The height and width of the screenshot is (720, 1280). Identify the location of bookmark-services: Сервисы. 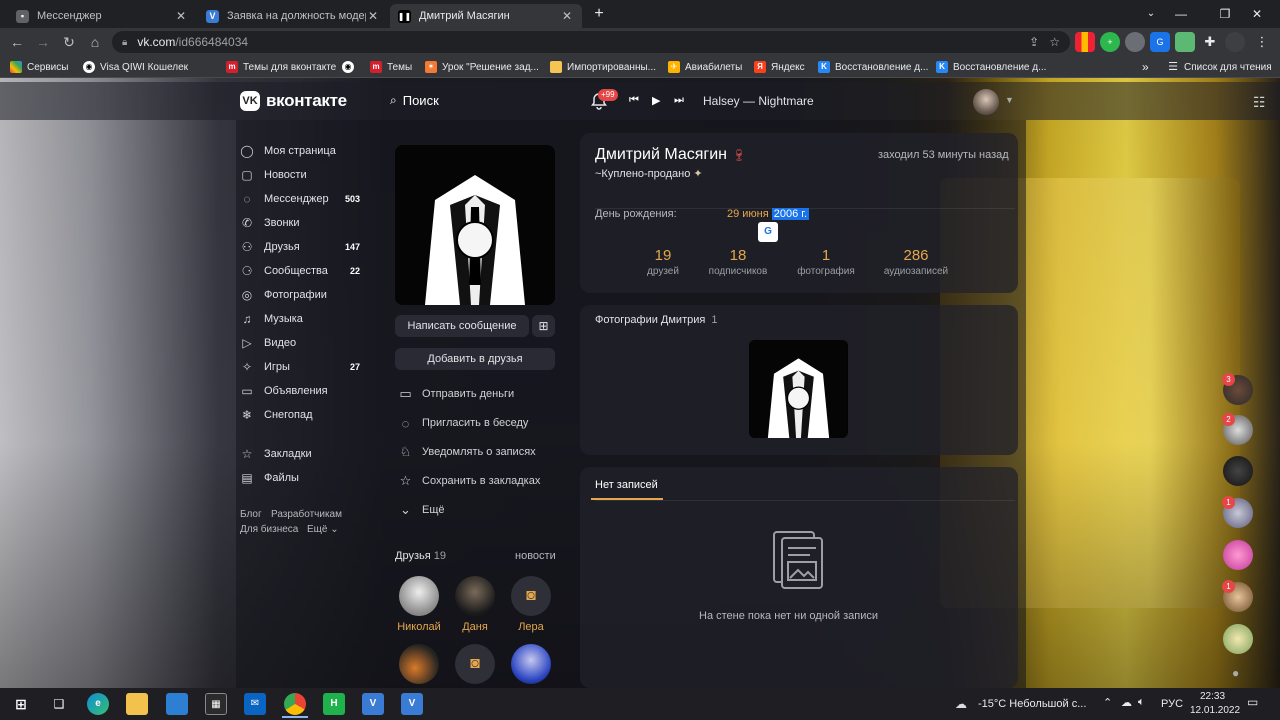
(39, 67).